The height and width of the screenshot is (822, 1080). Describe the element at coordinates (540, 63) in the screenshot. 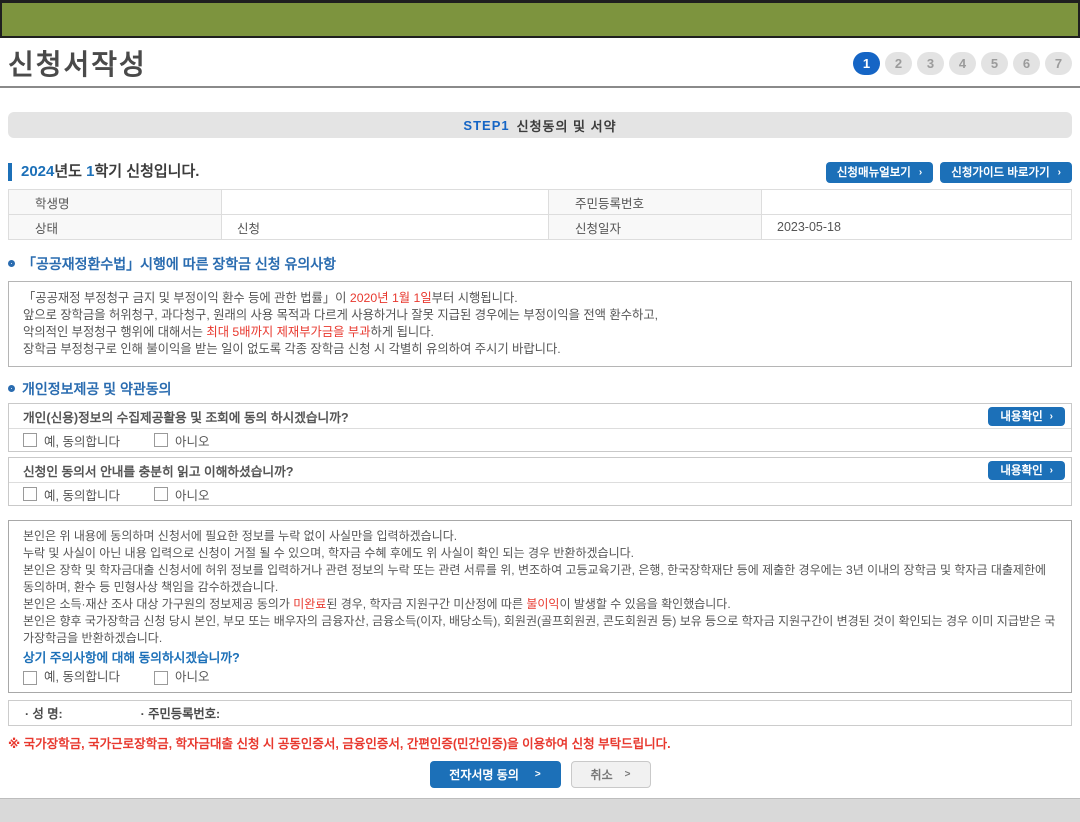

I see `page-header: 신청서작성 1 2 3 4 5 6 7` at that location.